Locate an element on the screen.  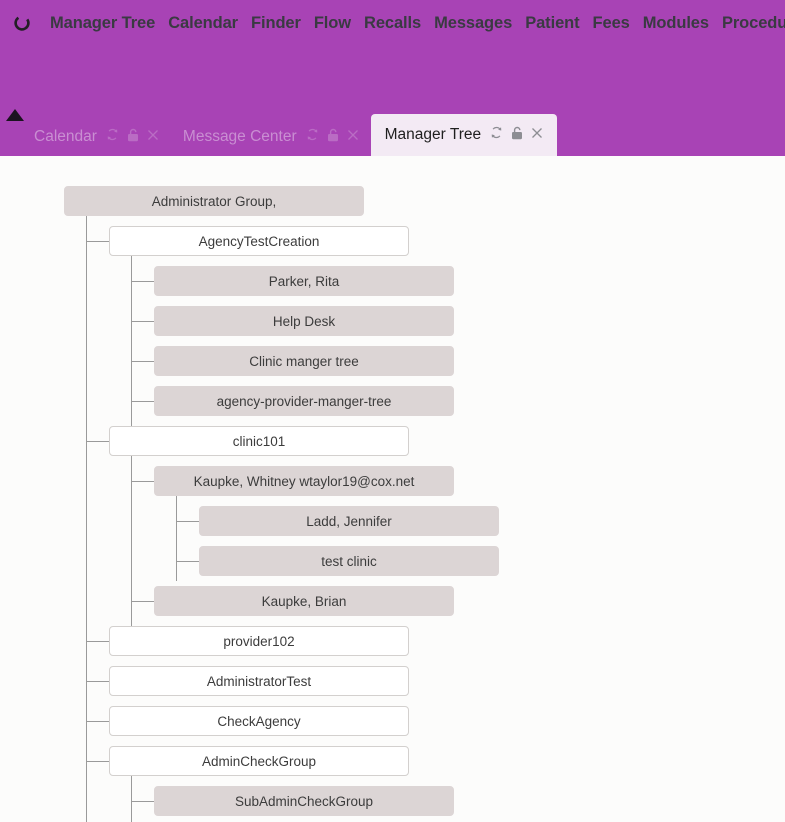
menu-item-messages: Messages is located at coordinates (473, 23).